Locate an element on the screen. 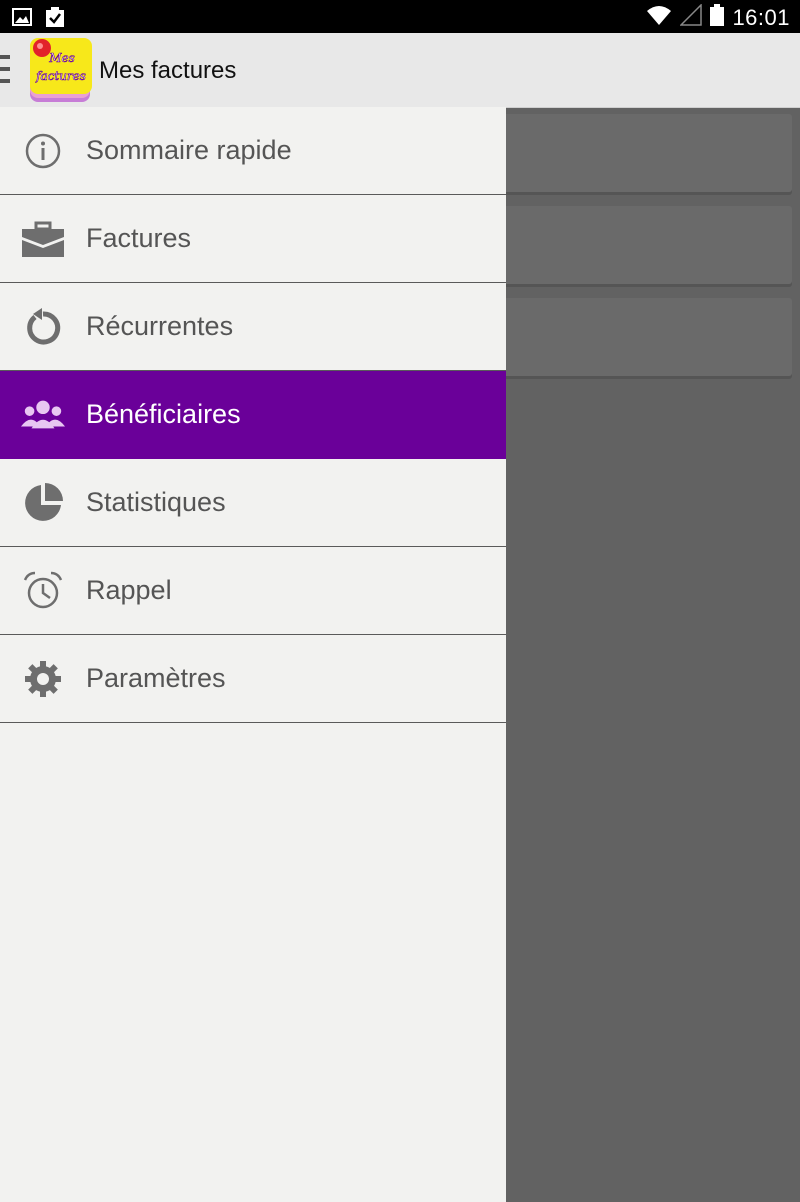  gear-icon is located at coordinates (43, 679).